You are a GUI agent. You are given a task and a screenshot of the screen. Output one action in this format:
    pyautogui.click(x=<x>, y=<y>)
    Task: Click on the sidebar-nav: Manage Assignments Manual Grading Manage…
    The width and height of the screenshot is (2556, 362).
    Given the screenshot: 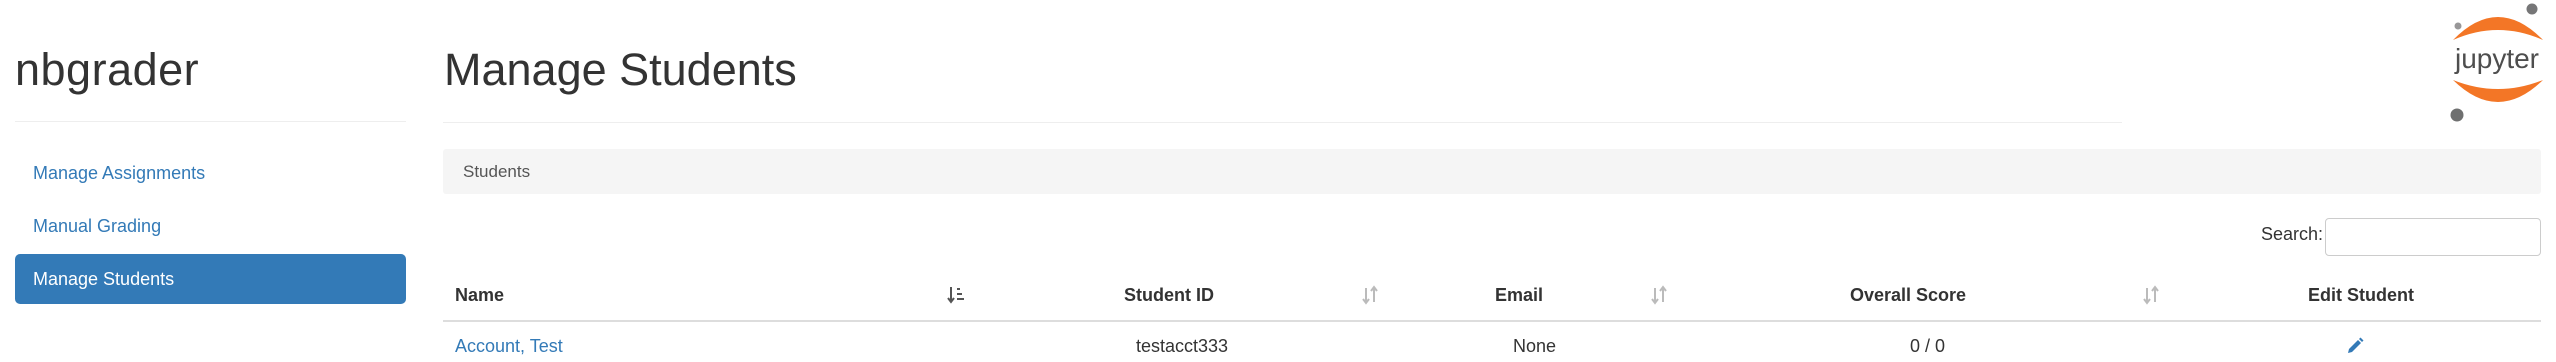 What is the action you would take?
    pyautogui.click(x=210, y=227)
    